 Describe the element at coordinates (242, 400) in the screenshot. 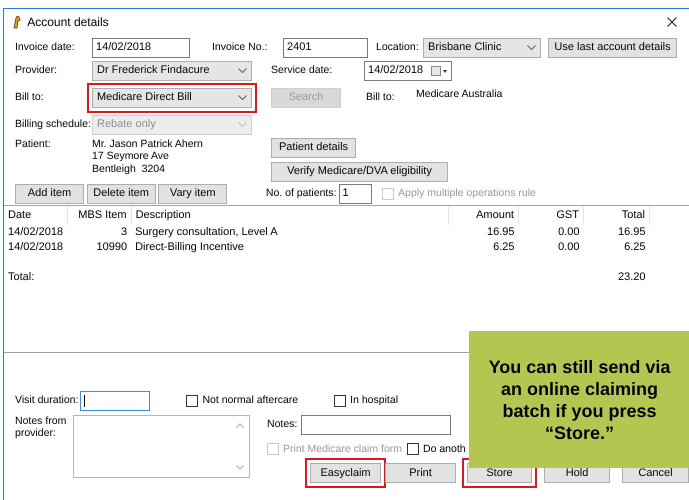

I see `checkbox-label: Not normal aftercare` at that location.